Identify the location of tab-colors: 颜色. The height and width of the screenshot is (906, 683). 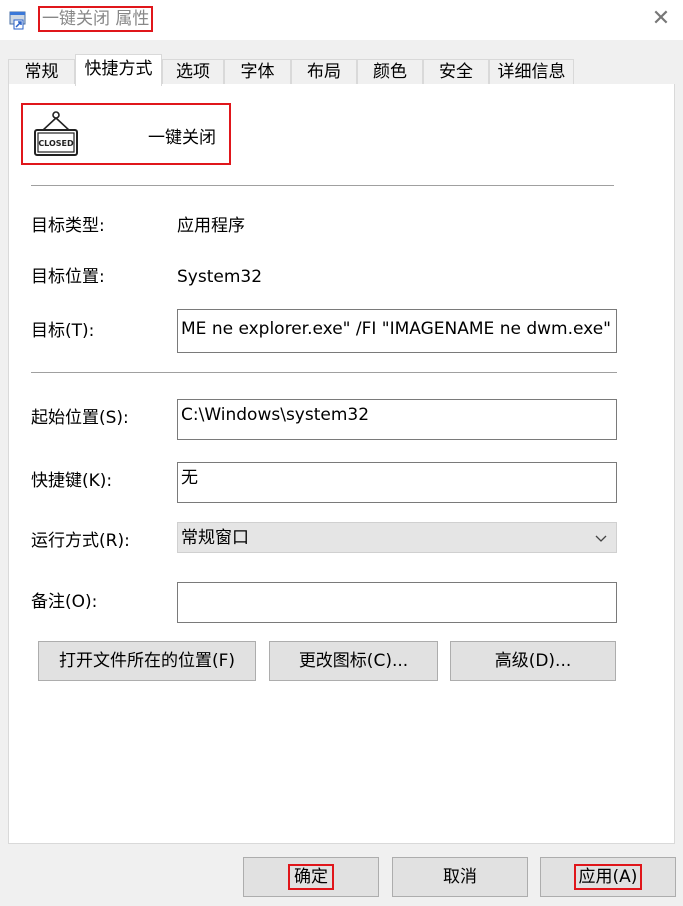
(390, 71).